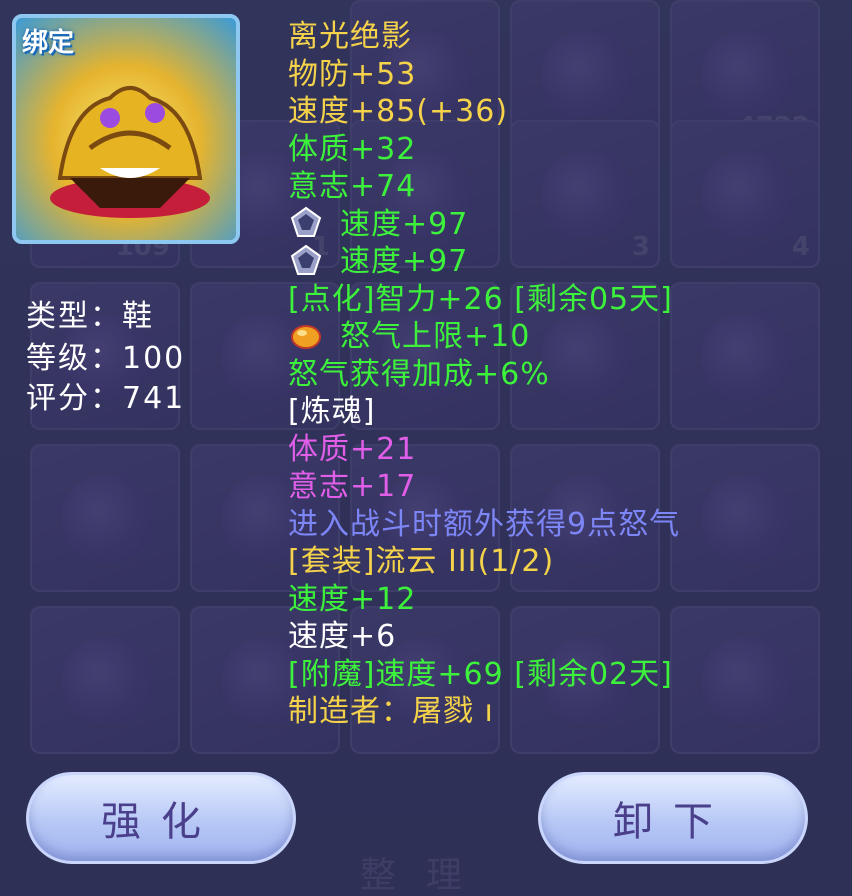 The width and height of the screenshot is (852, 896). What do you see at coordinates (342, 636) in the screenshot?
I see `stat-text: 速度+6` at bounding box center [342, 636].